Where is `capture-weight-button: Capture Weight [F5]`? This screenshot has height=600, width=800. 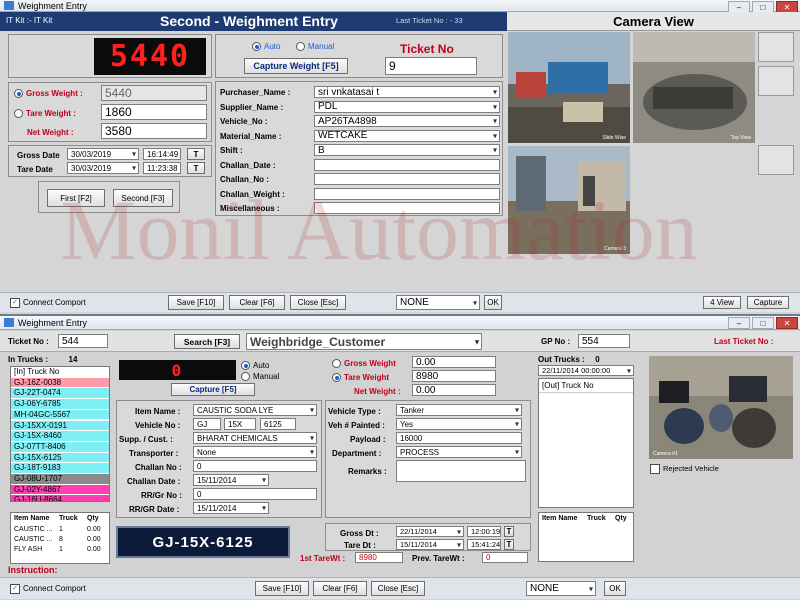
capture-weight-button: Capture Weight [F5] is located at coordinates (296, 66).